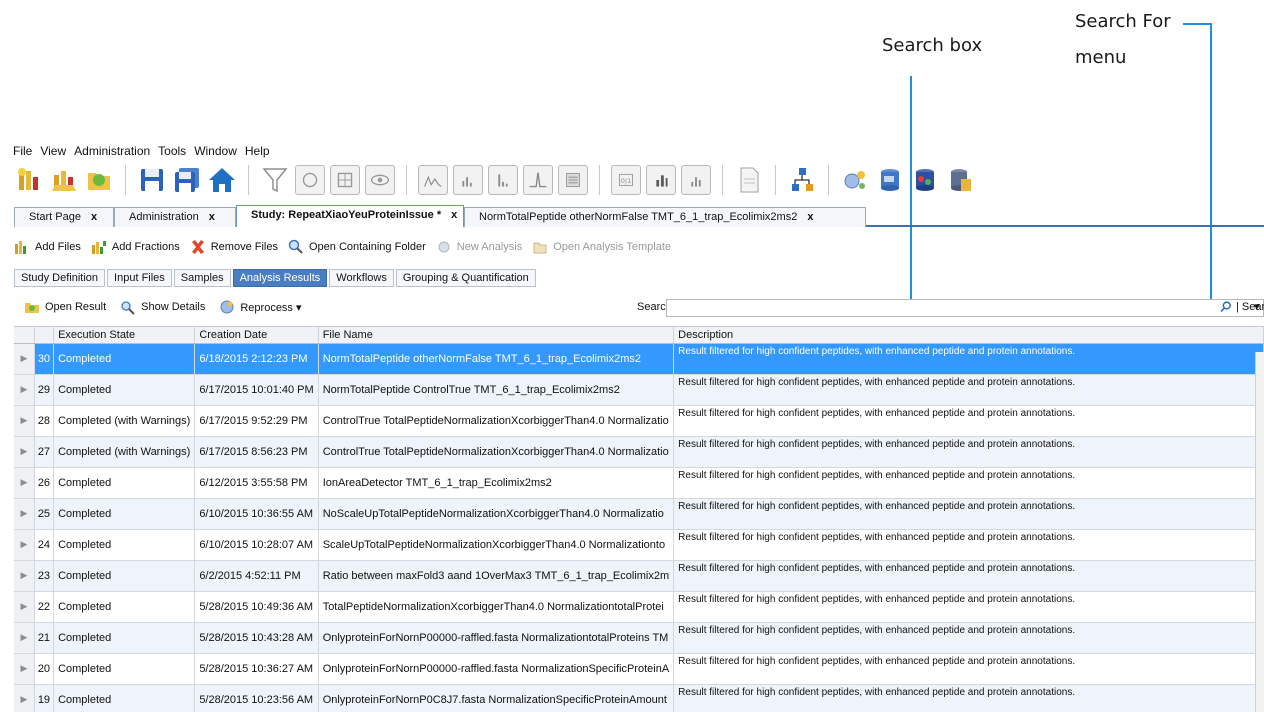  I want to click on show-details-button: Show Details, so click(162, 307).